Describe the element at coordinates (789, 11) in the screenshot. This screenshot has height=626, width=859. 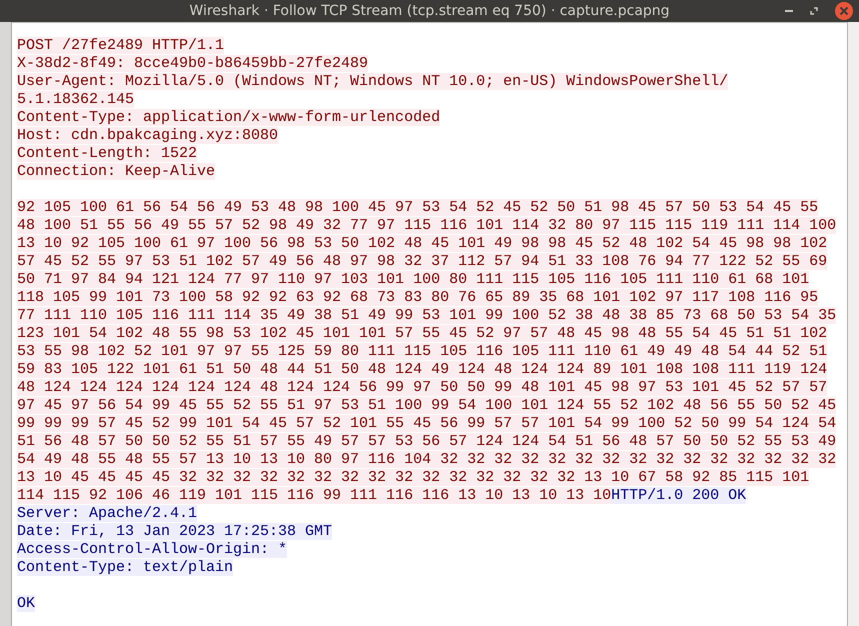
I see `minimize-icon` at that location.